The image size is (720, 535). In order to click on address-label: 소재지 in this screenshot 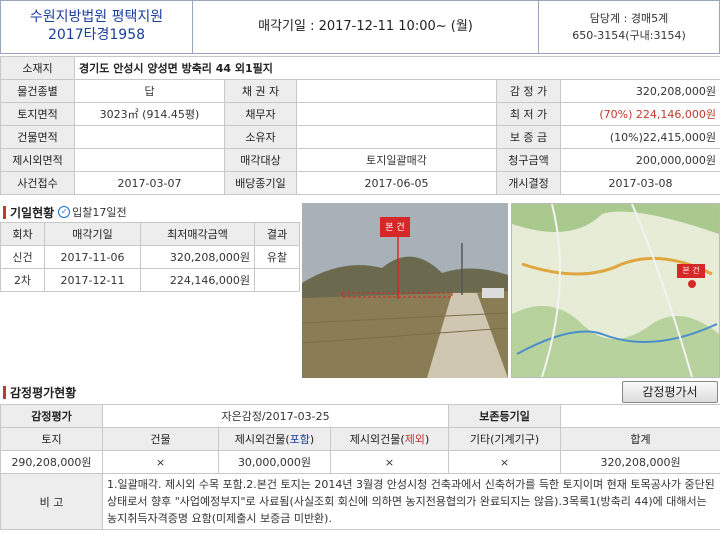, I will do `click(37, 68)`.